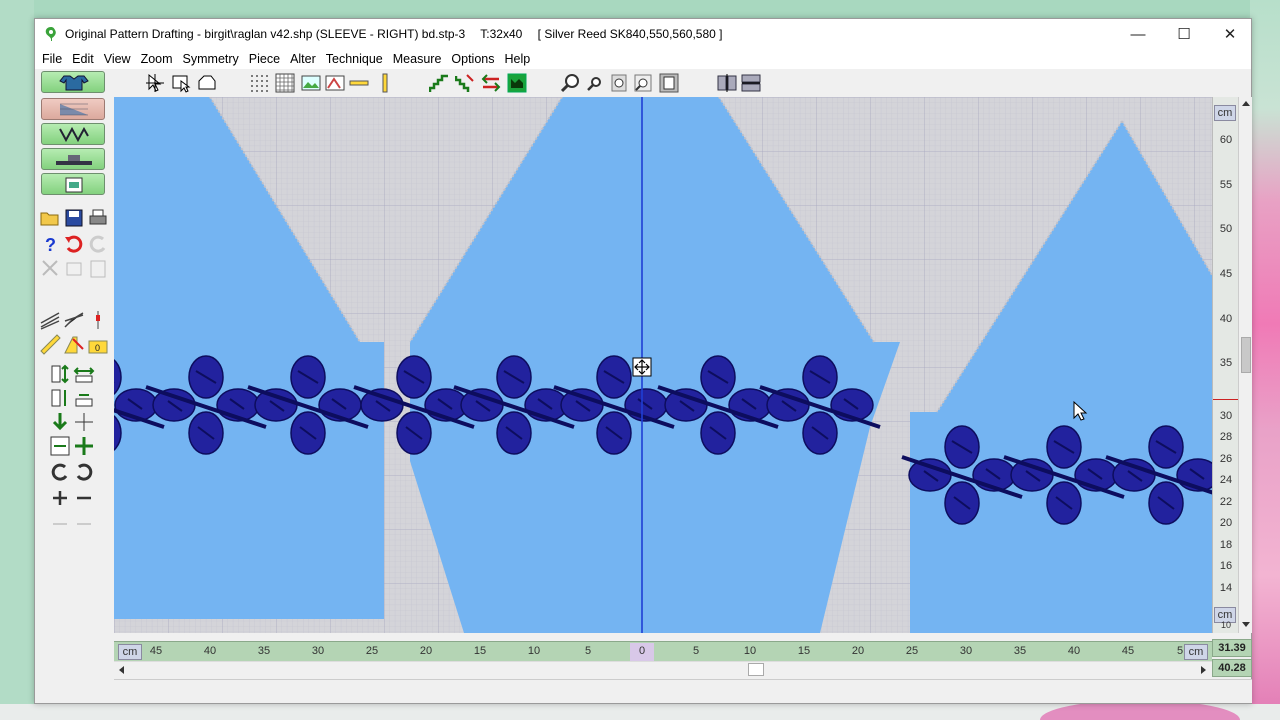 The height and width of the screenshot is (720, 1280). Describe the element at coordinates (385, 83) in the screenshot. I see `vertical-line-icon` at that location.